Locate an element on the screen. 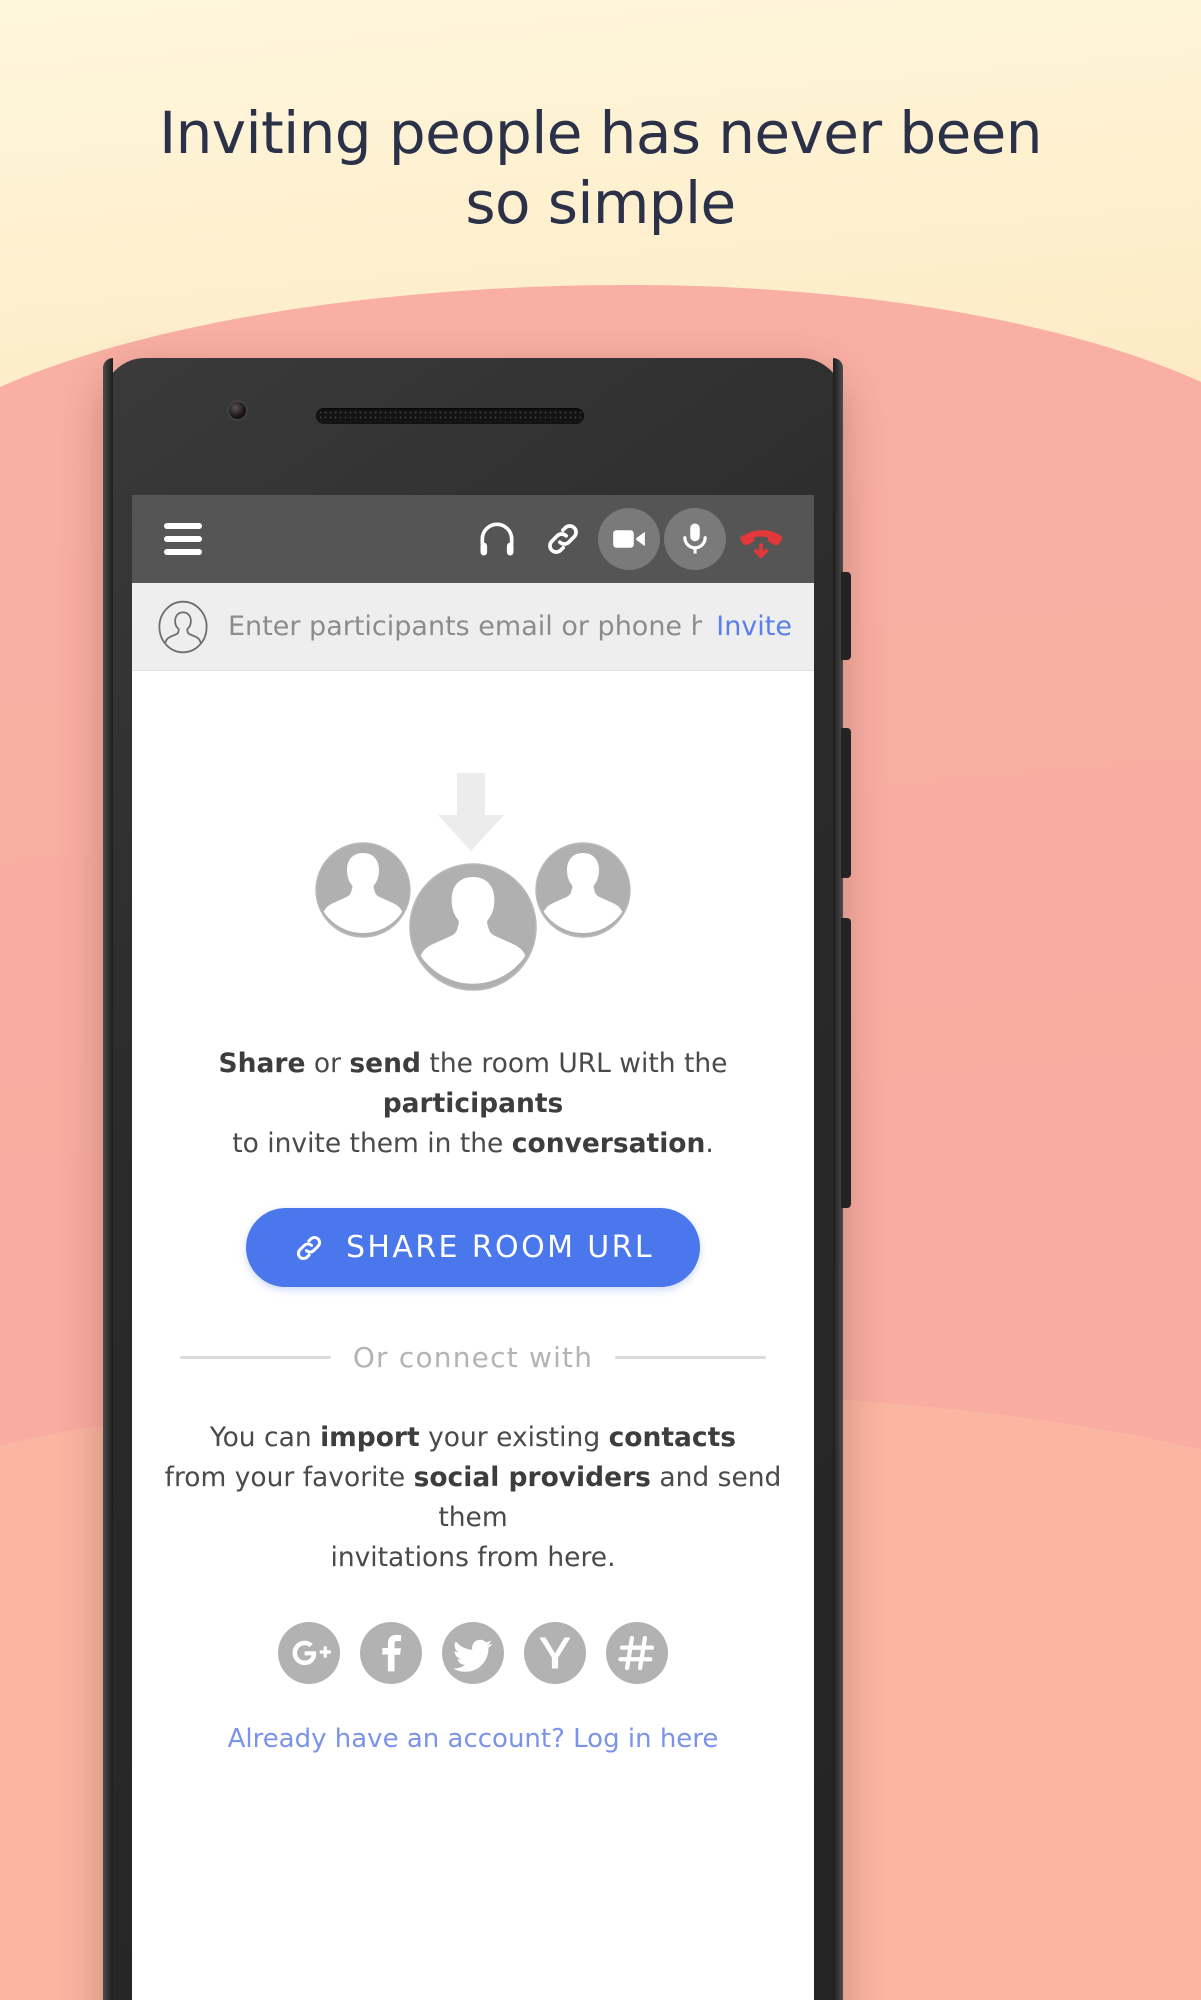 The height and width of the screenshot is (2000, 1201). copy-link-button is located at coordinates (563, 539).